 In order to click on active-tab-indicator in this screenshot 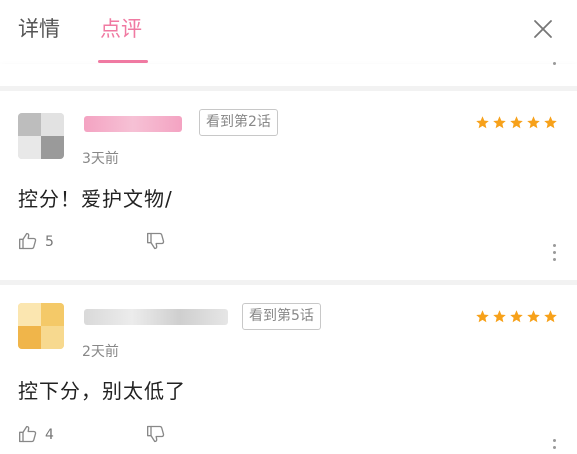, I will do `click(123, 61)`.